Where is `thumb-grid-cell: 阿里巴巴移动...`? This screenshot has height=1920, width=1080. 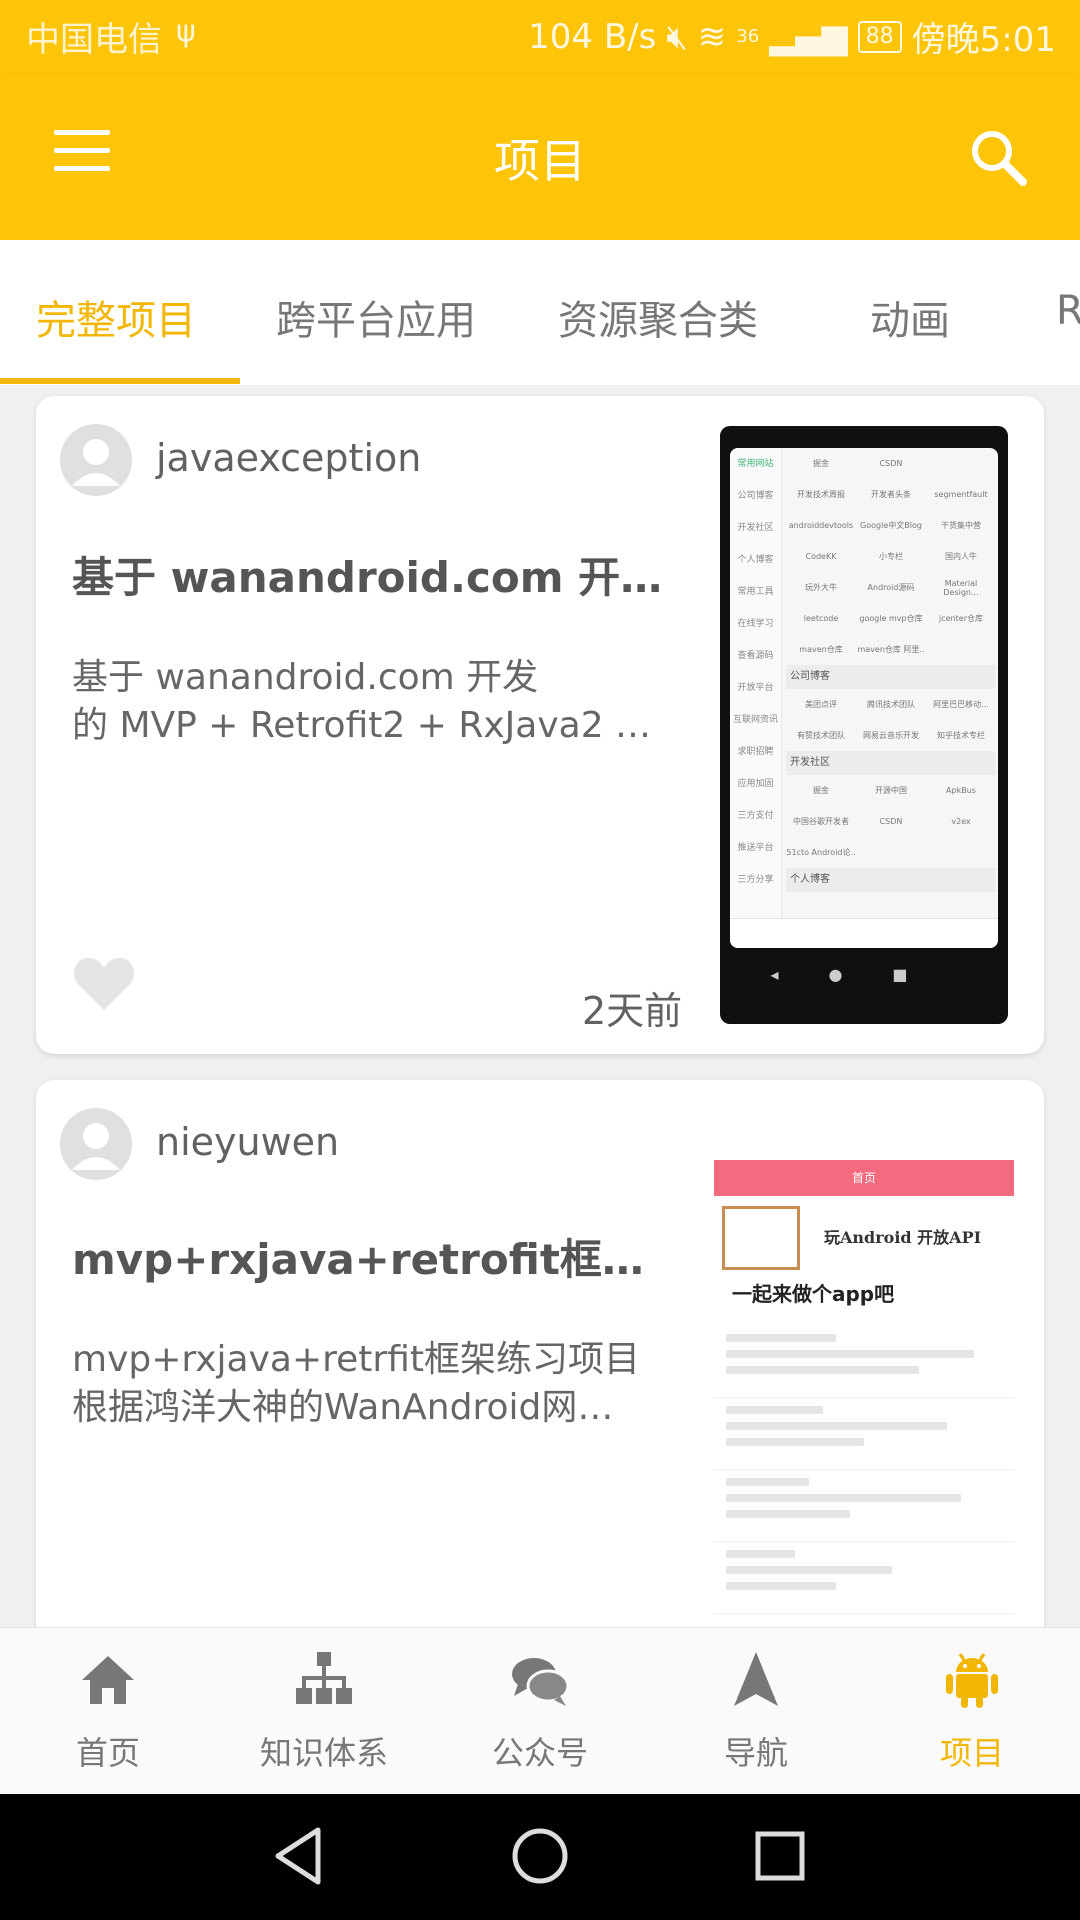 thumb-grid-cell: 阿里巴巴移动... is located at coordinates (961, 704).